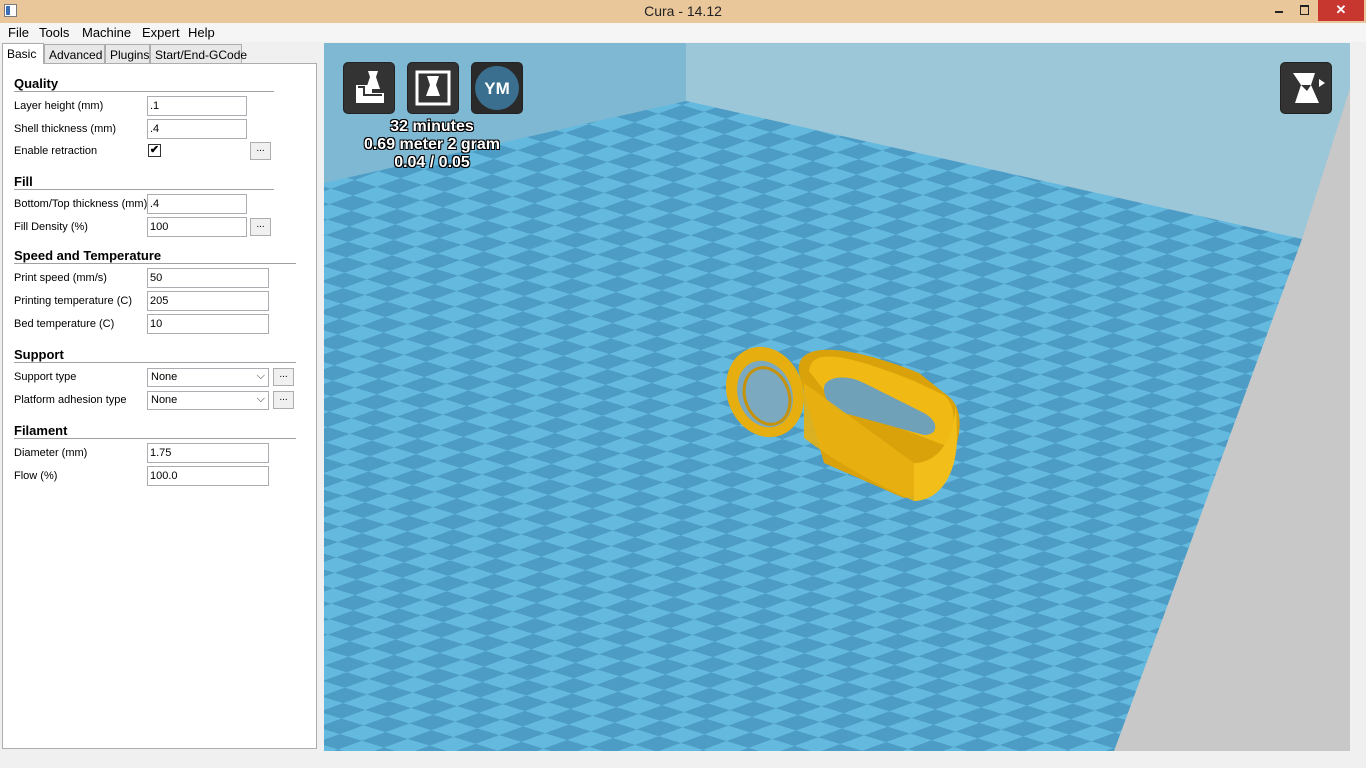 Image resolution: width=1366 pixels, height=768 pixels. I want to click on fill-density-input, so click(197, 227).